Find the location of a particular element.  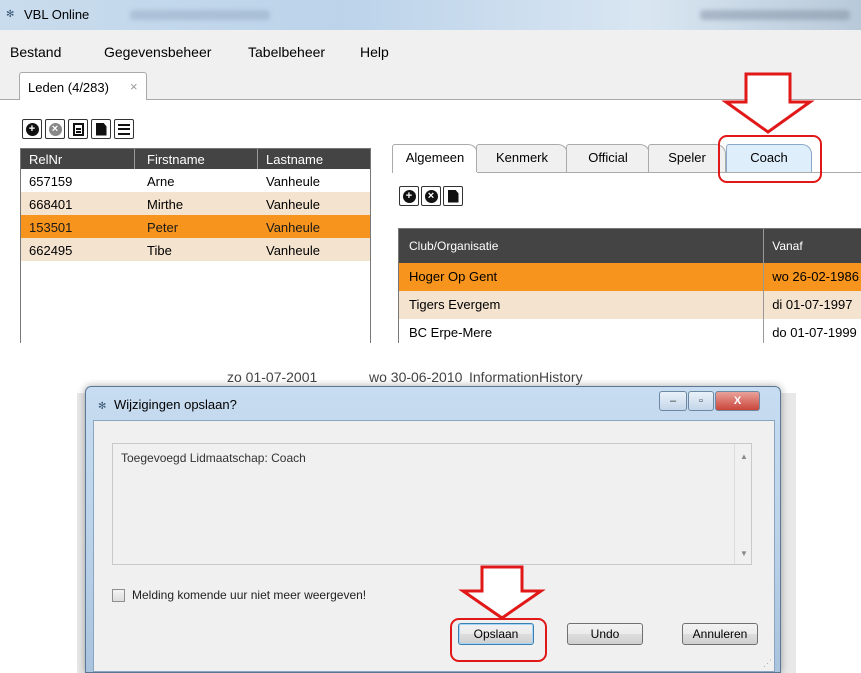

column-header-lastname: Lastname is located at coordinates (314, 159).